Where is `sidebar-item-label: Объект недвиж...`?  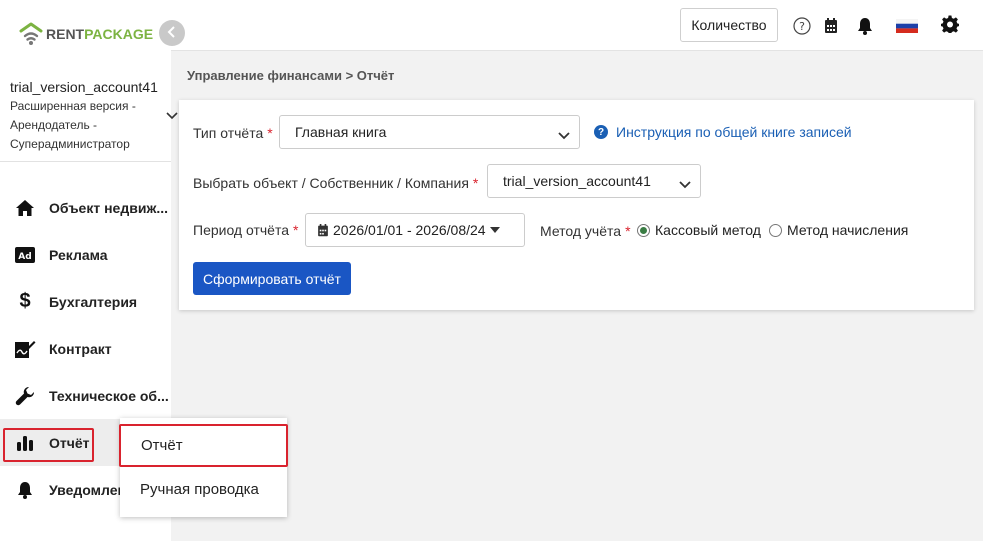 sidebar-item-label: Объект недвиж... is located at coordinates (109, 207).